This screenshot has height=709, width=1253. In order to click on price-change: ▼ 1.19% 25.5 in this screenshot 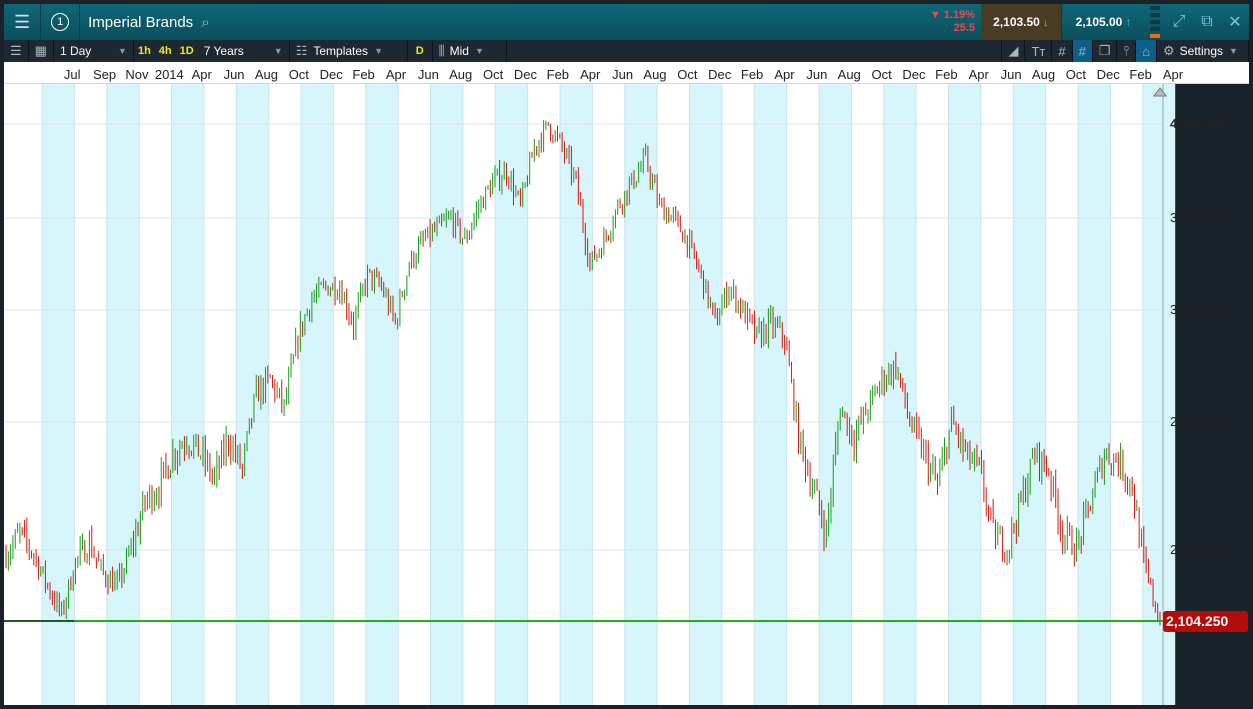, I will do `click(952, 21)`.